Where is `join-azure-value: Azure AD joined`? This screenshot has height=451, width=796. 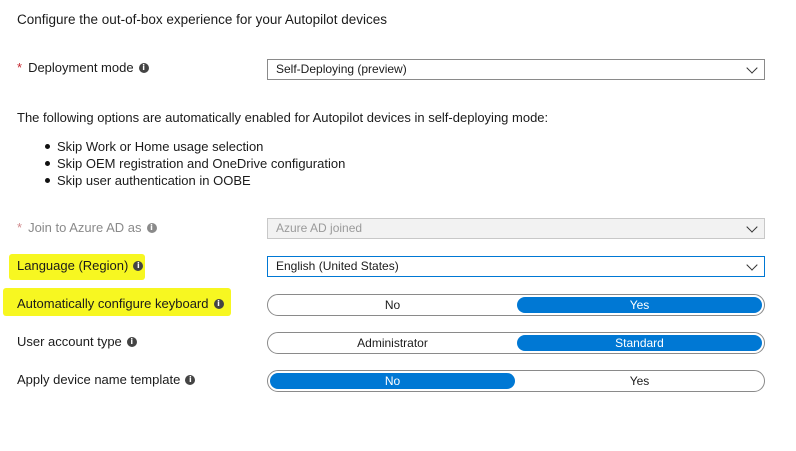 join-azure-value: Azure AD joined is located at coordinates (319, 228).